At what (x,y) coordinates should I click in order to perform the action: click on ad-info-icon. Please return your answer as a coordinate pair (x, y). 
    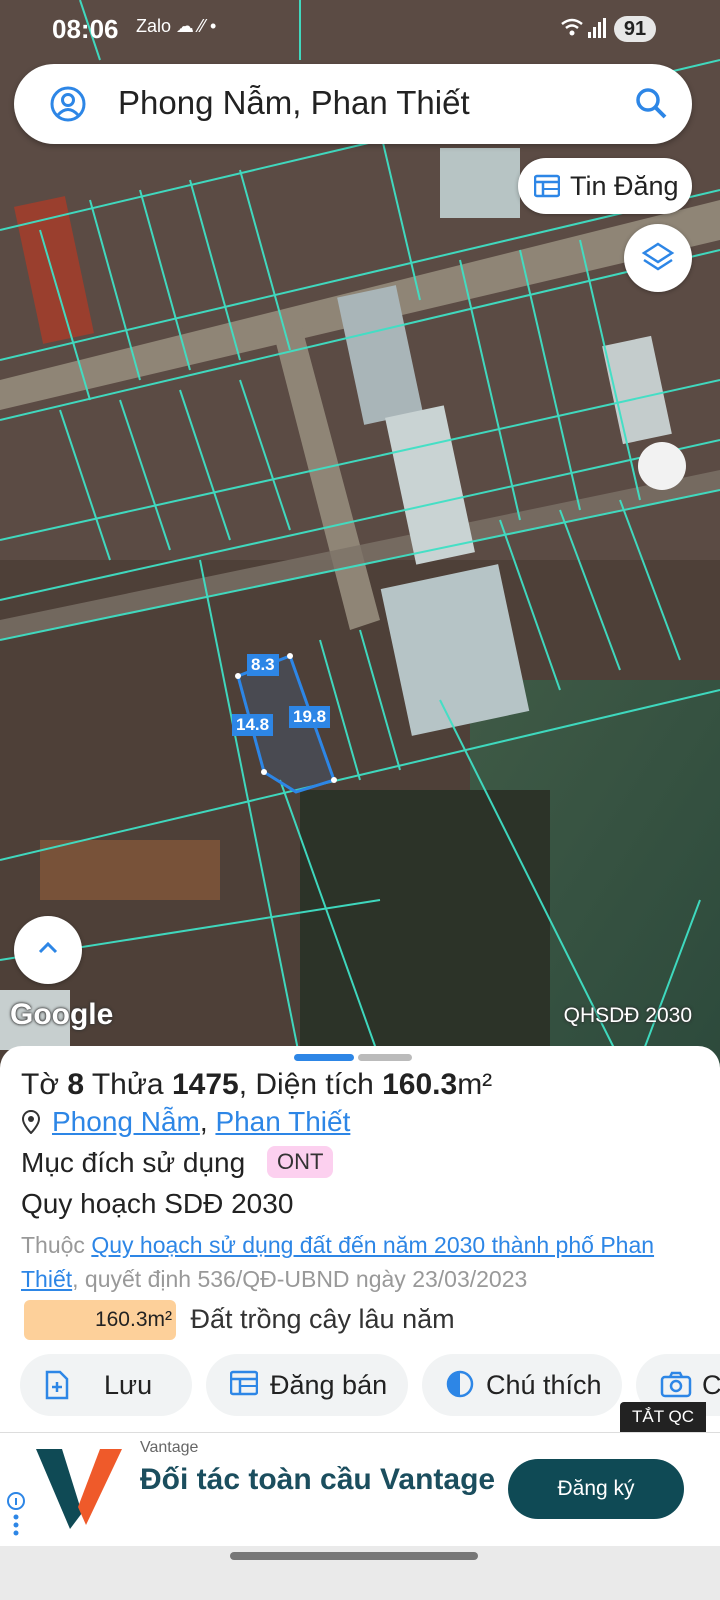
    Looking at the image, I should click on (16, 1518).